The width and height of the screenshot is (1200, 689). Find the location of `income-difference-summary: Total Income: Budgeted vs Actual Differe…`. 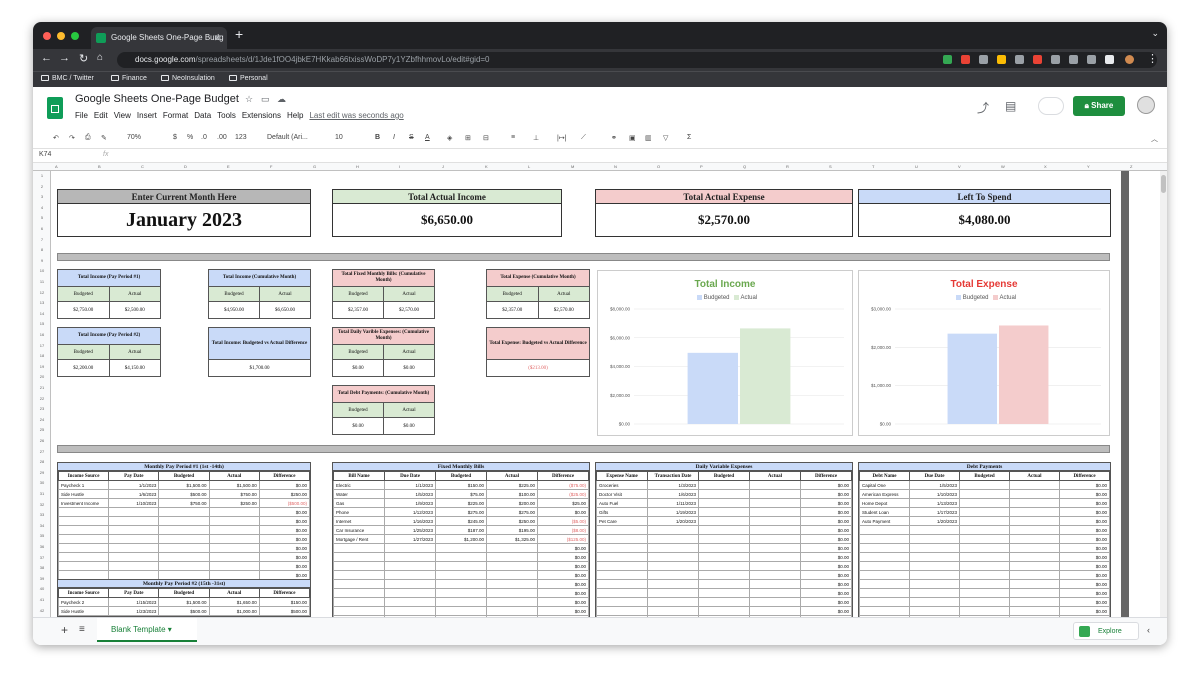

income-difference-summary: Total Income: Budgeted vs Actual Differe… is located at coordinates (259, 352).